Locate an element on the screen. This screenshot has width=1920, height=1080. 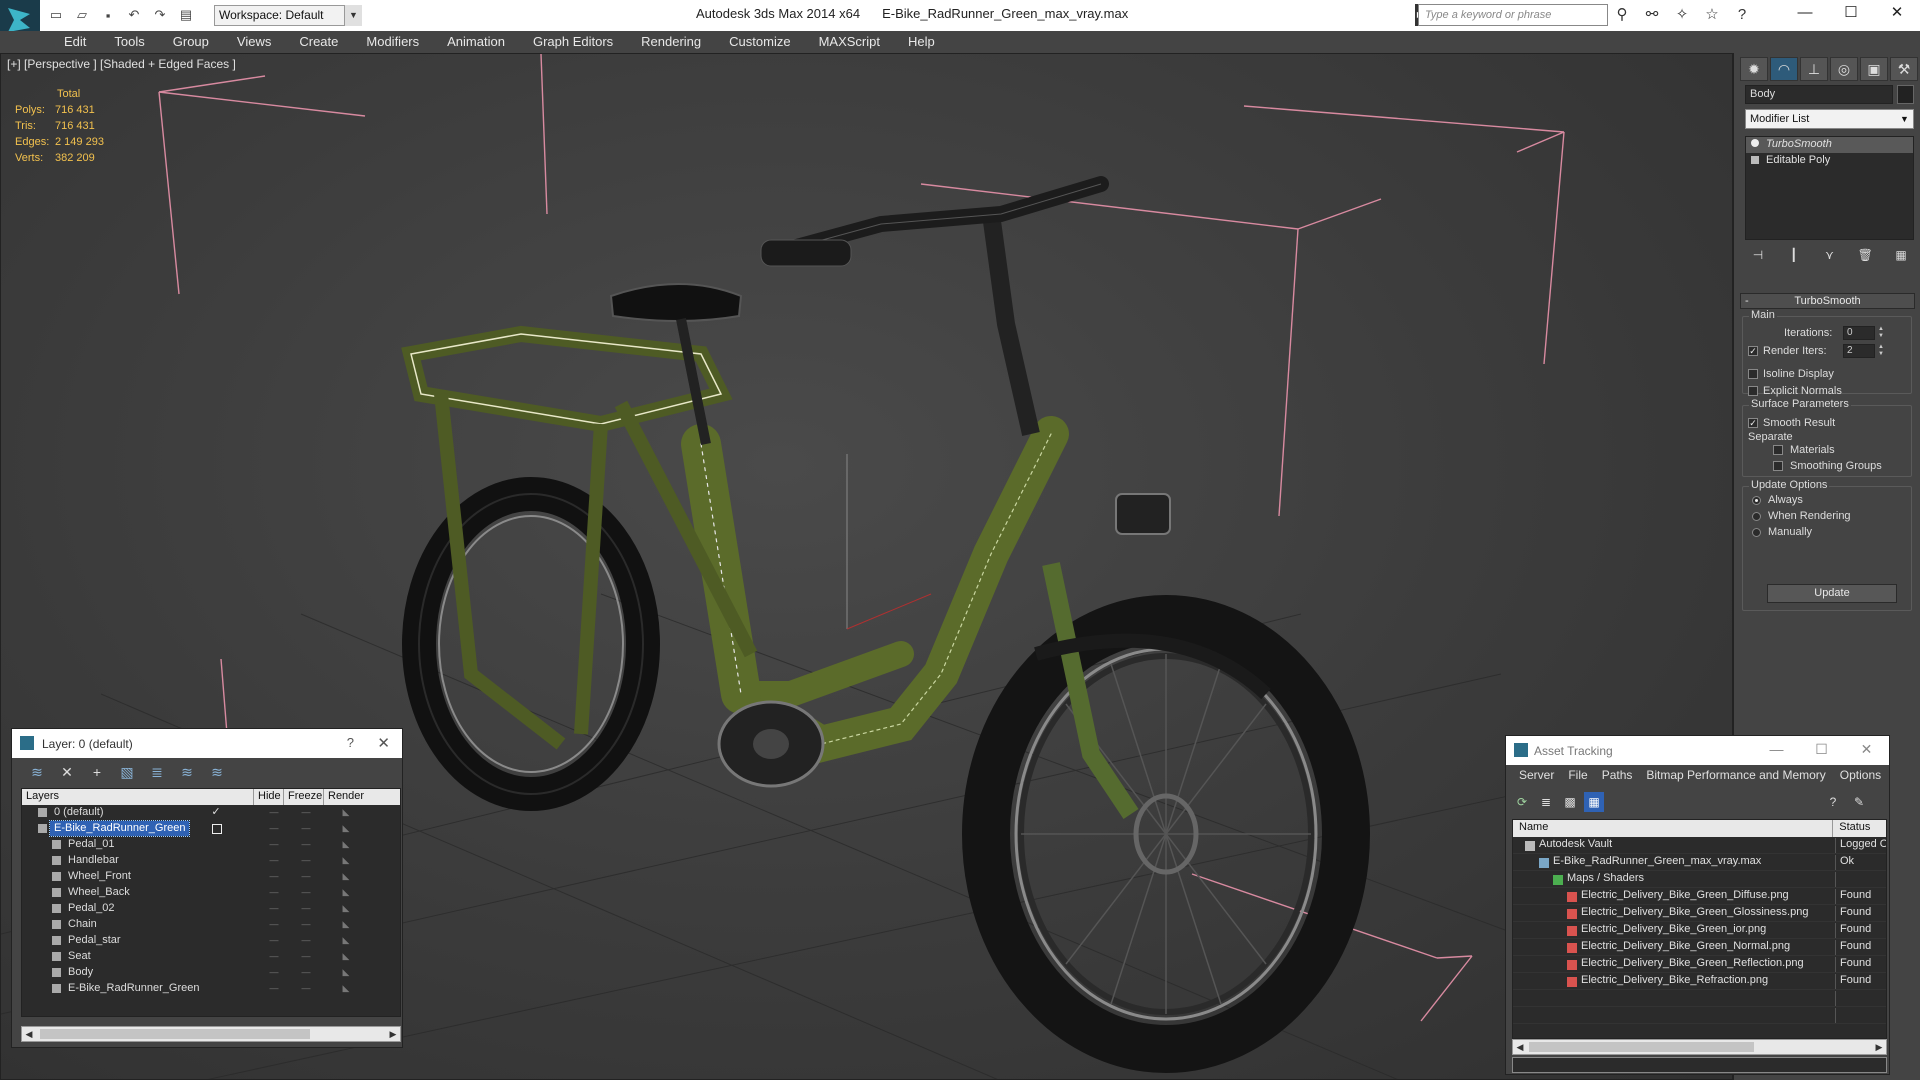
render-iters-spinner: 2 is located at coordinates (1859, 351).